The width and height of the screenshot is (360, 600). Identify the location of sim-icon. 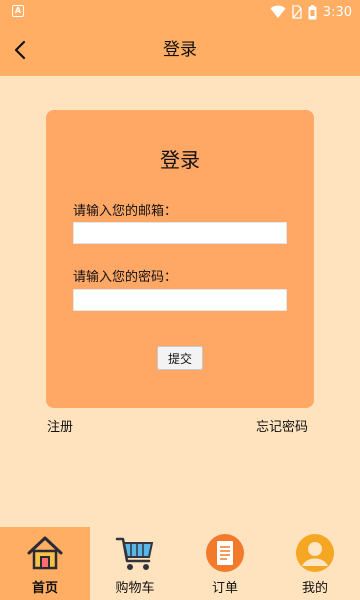
(297, 12).